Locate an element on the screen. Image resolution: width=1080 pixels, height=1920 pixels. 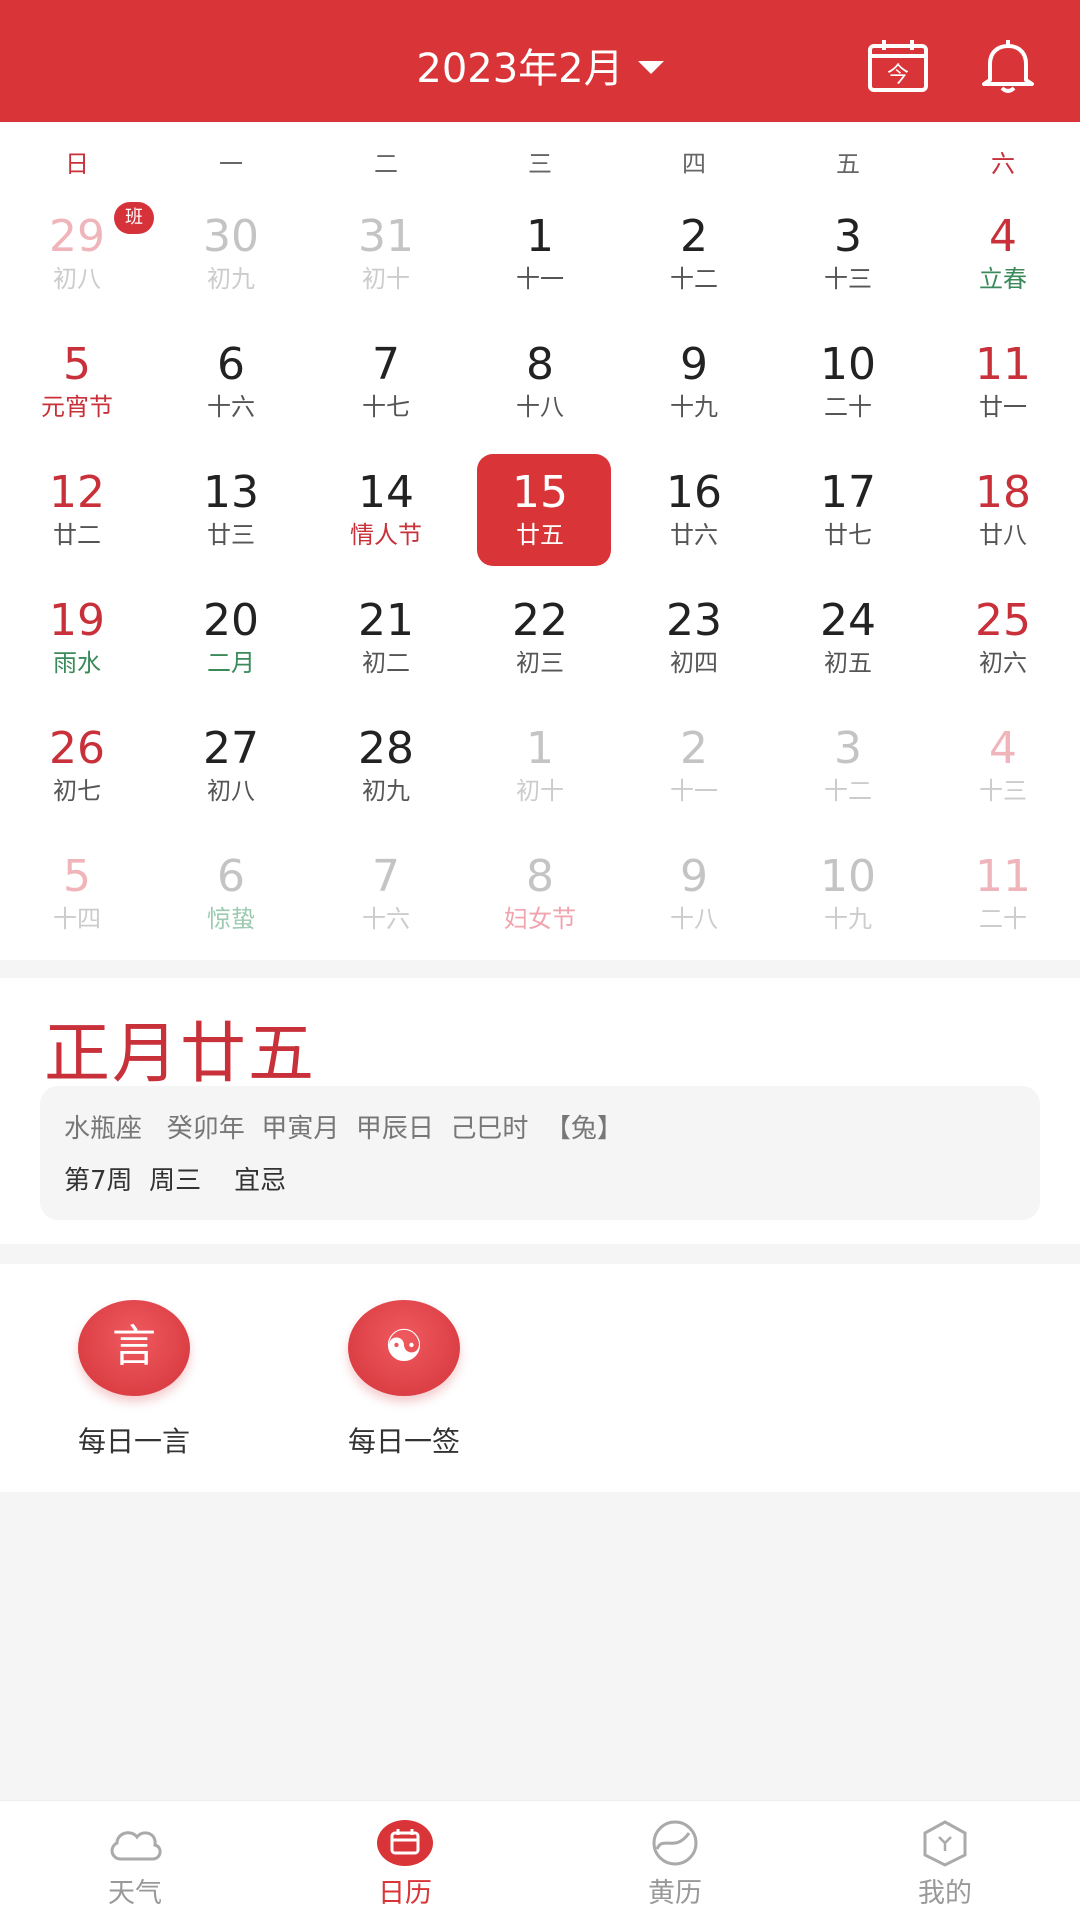
lunar-day-label: 初四 is located at coordinates (694, 663).